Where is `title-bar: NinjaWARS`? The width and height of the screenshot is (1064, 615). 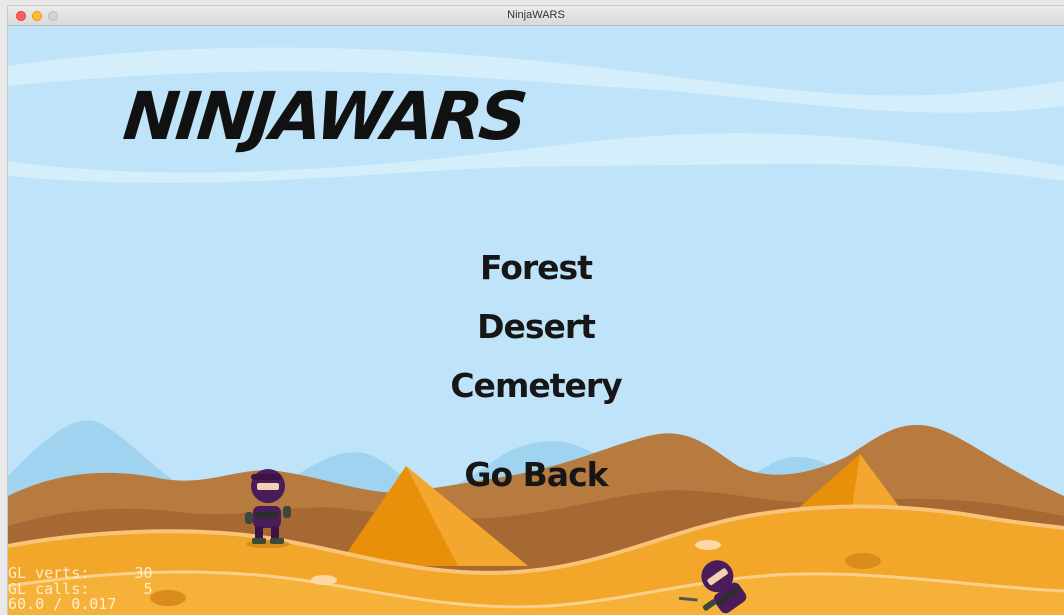 title-bar: NinjaWARS is located at coordinates (536, 16).